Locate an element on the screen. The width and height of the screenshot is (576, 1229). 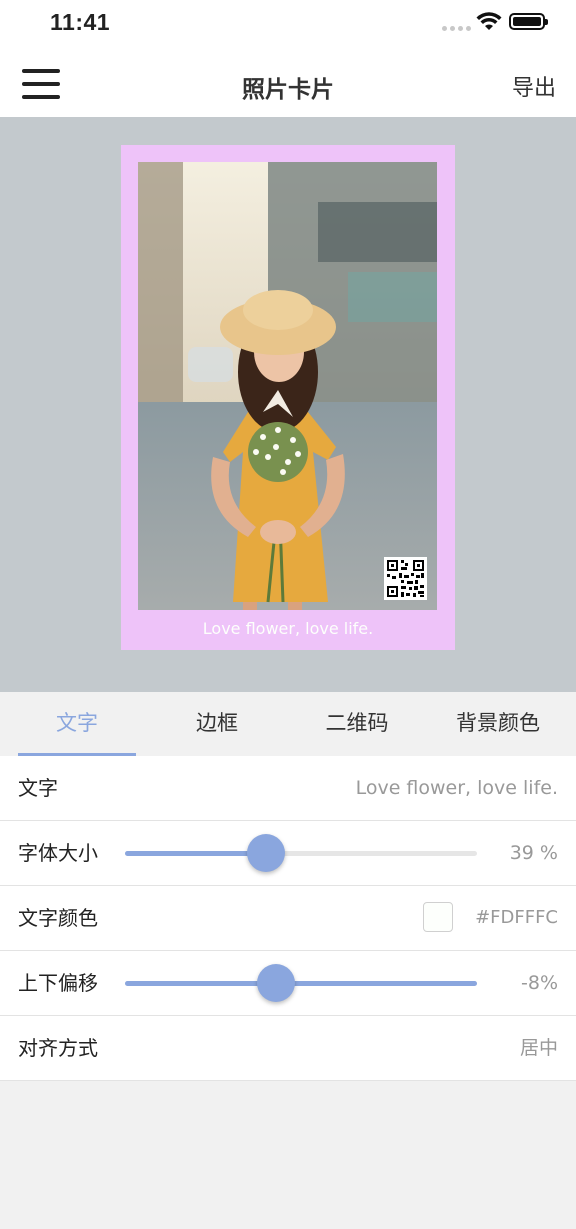
vertical-offset-row: 上下偏移 -8% is located at coordinates (288, 983).